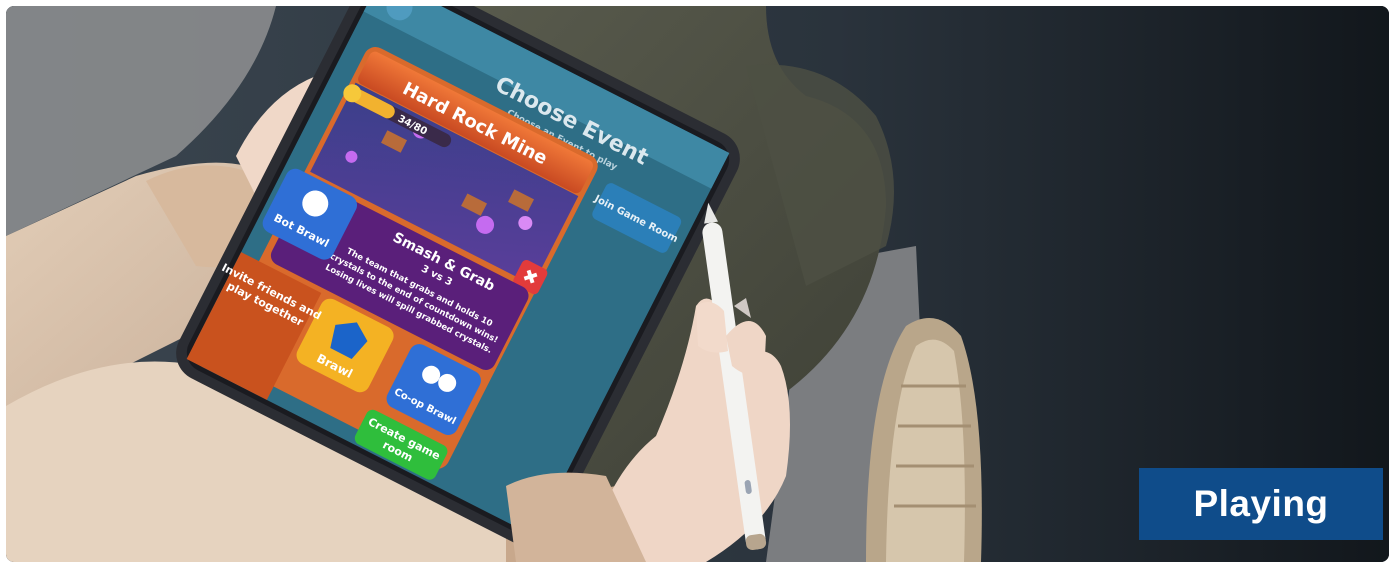 This screenshot has width=1395, height=568. I want to click on playing-caption: Playing, so click(1261, 504).